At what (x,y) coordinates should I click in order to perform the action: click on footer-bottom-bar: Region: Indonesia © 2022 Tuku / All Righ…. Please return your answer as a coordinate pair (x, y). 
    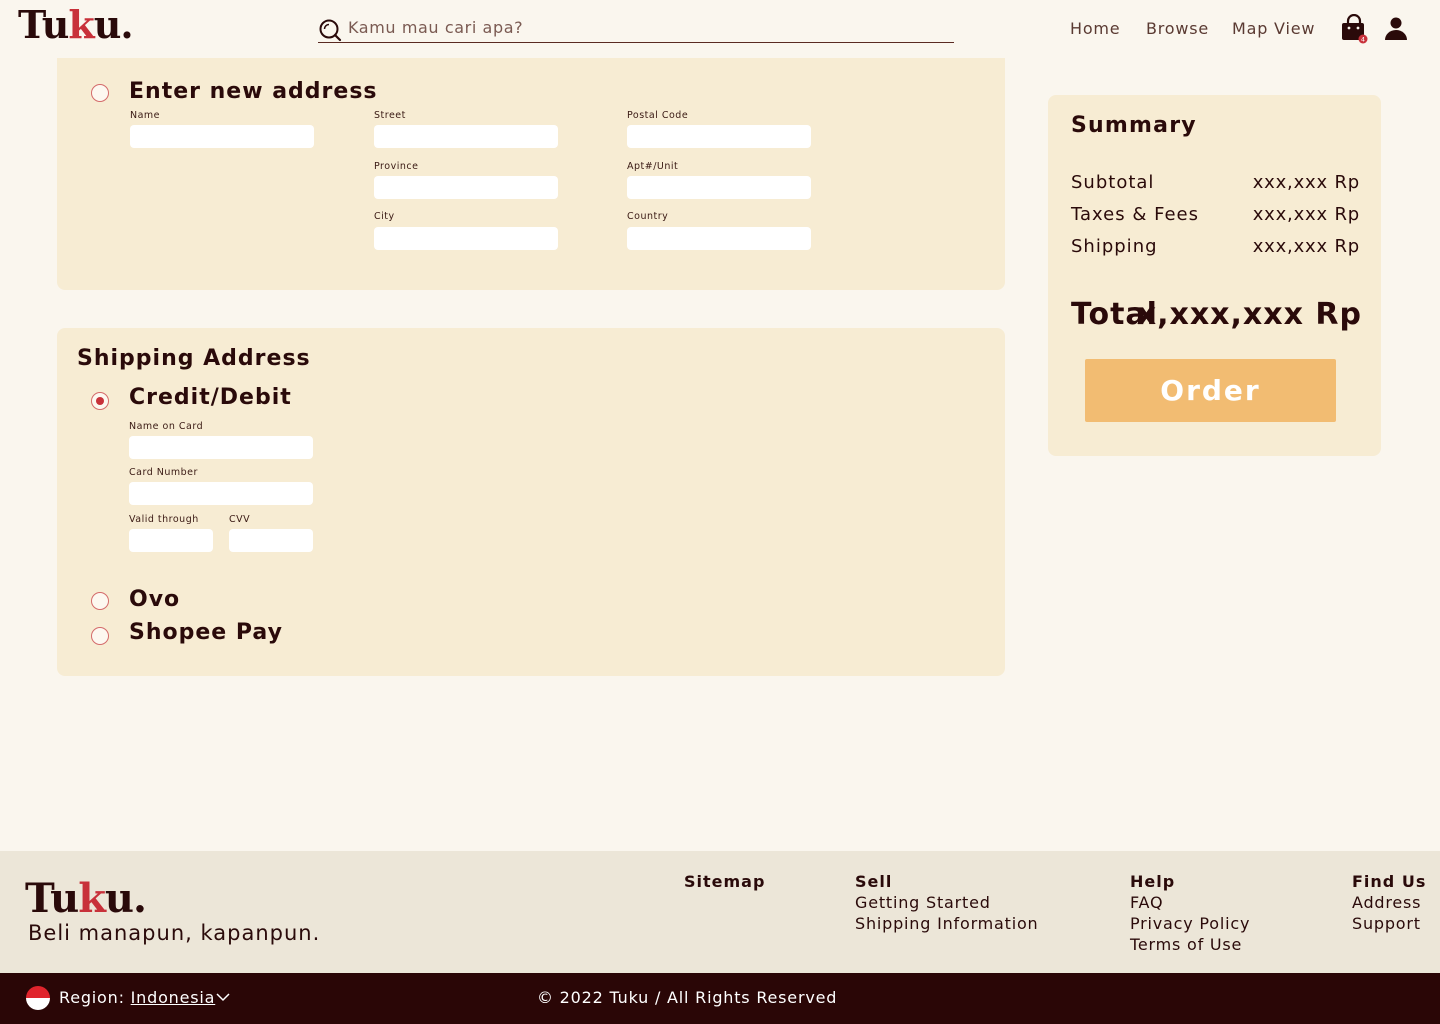
    Looking at the image, I should click on (720, 998).